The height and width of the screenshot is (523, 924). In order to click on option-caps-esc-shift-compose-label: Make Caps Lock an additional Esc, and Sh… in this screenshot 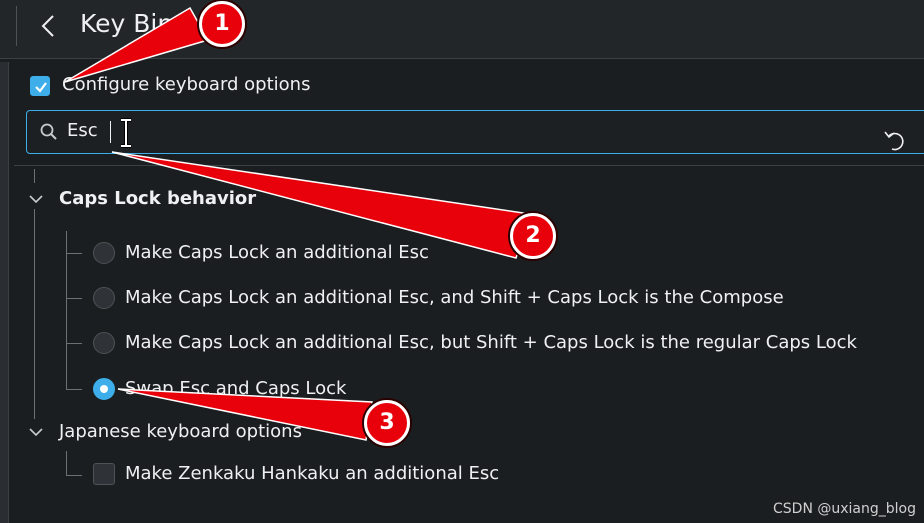, I will do `click(454, 297)`.